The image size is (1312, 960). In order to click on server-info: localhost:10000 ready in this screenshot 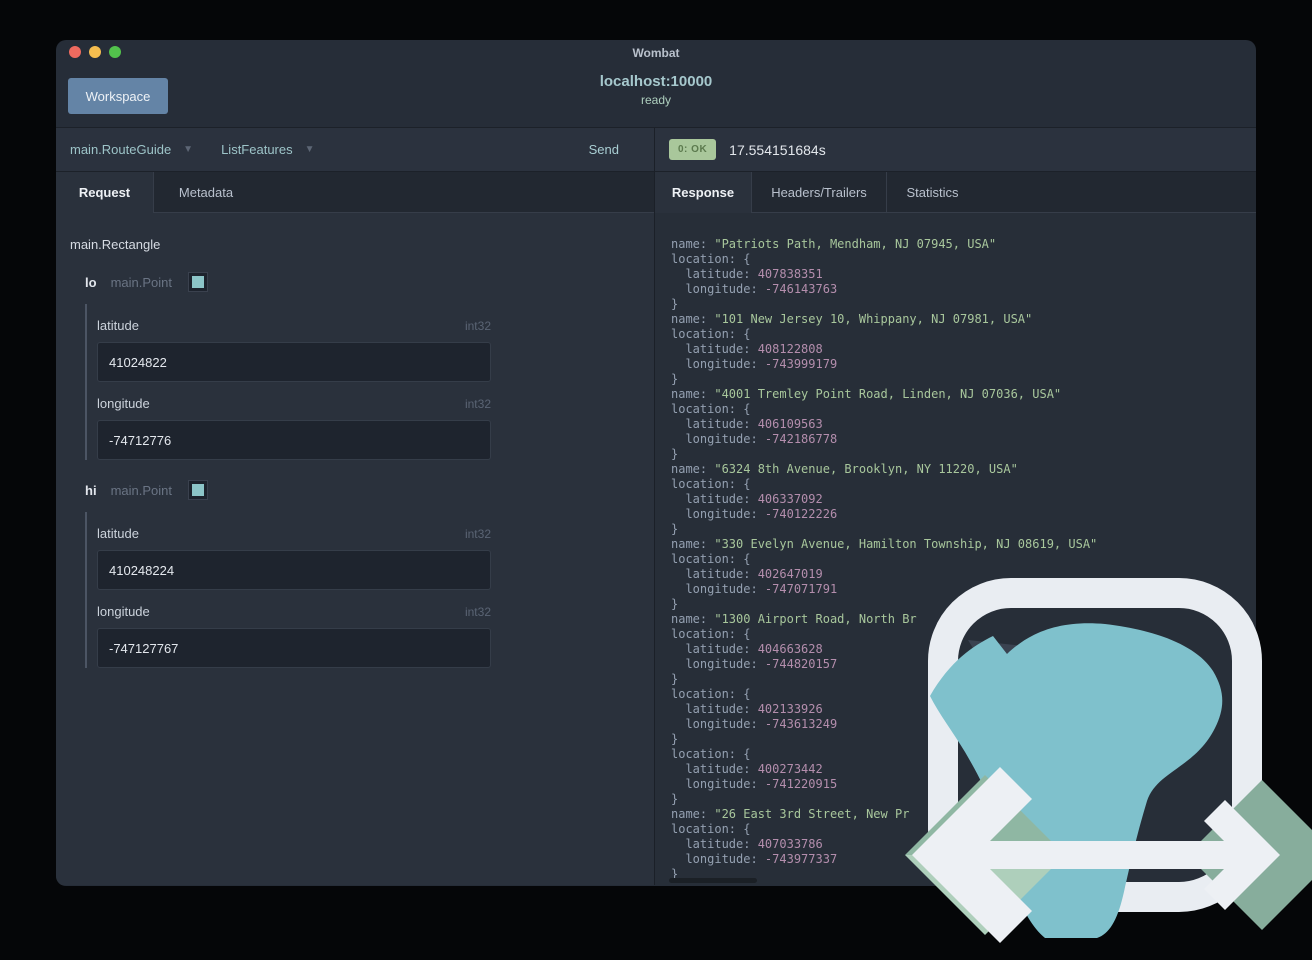, I will do `click(656, 90)`.